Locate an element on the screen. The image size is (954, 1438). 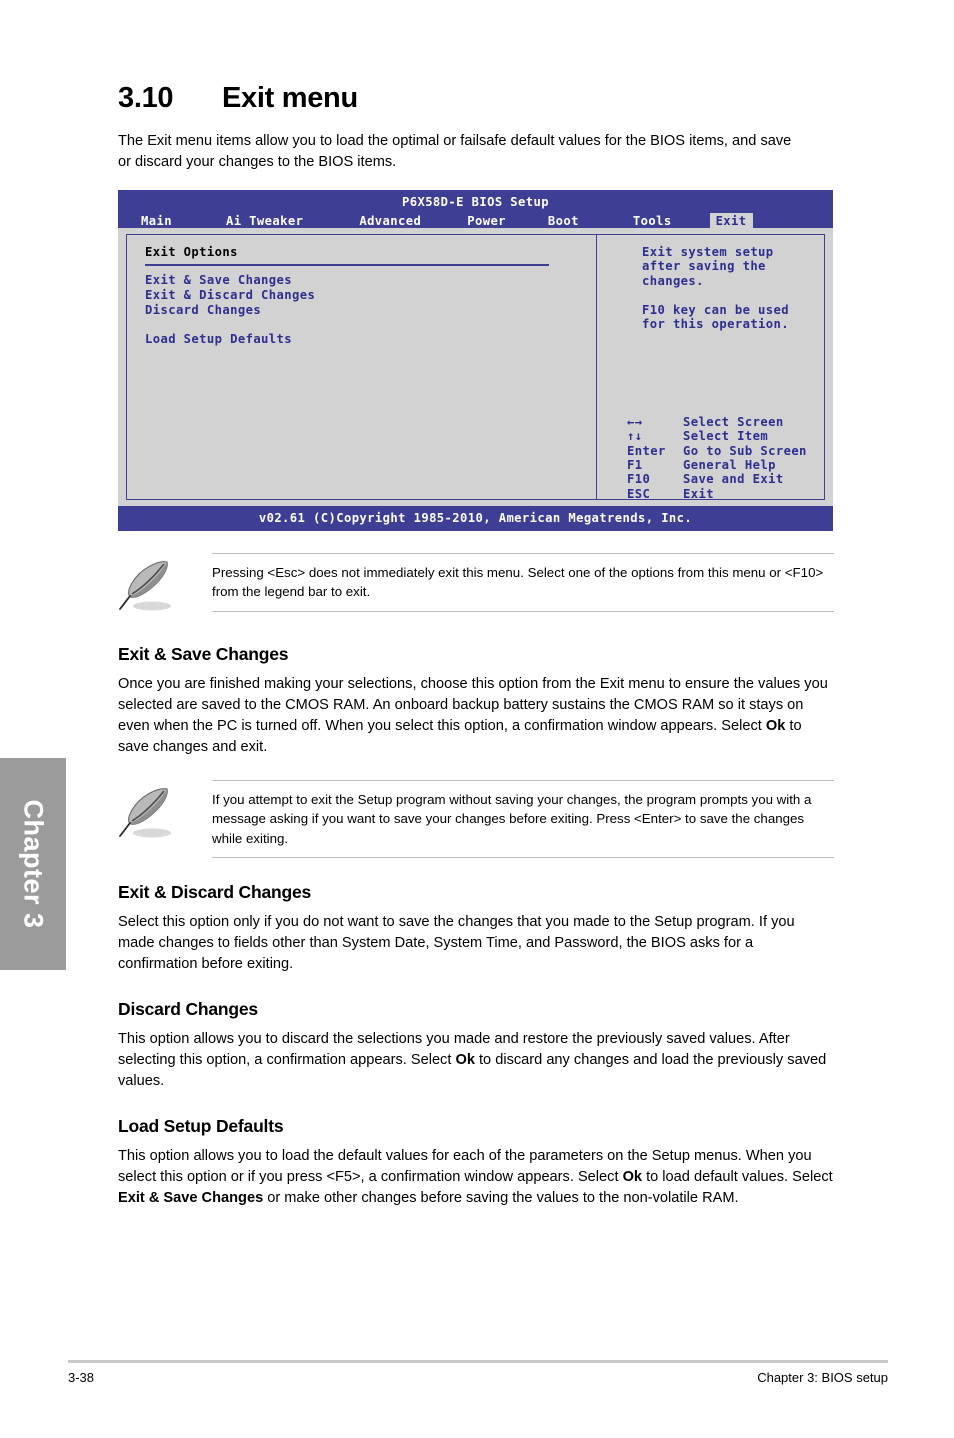
legend-action-select-screen: Select Screen is located at coordinates (733, 421).